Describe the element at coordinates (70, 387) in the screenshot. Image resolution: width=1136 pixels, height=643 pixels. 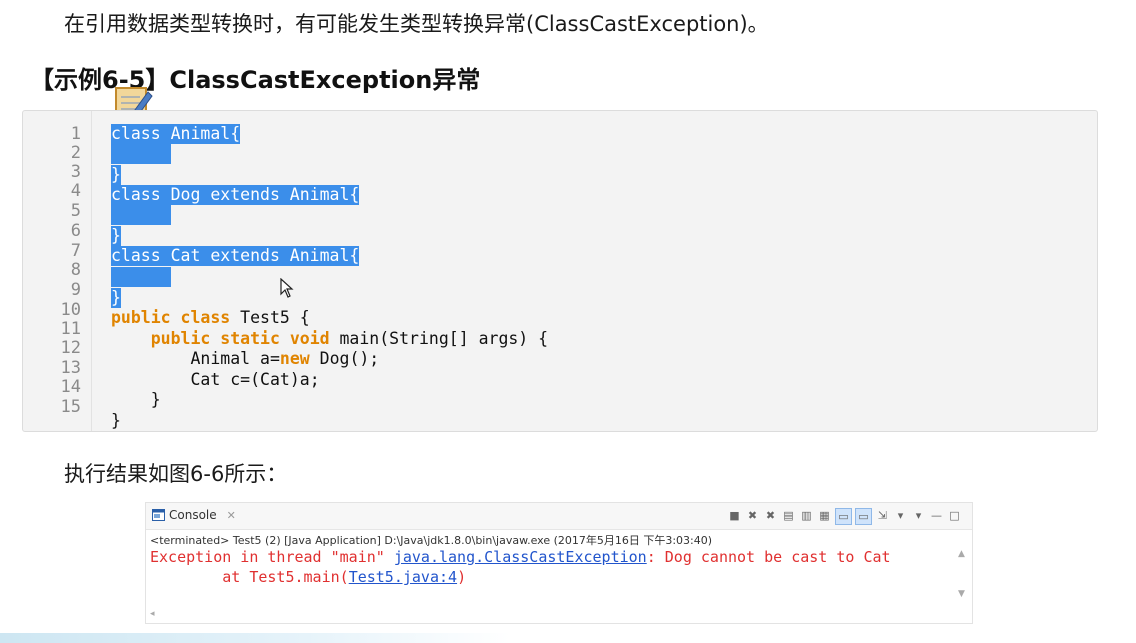
I see `line-number: 14` at that location.